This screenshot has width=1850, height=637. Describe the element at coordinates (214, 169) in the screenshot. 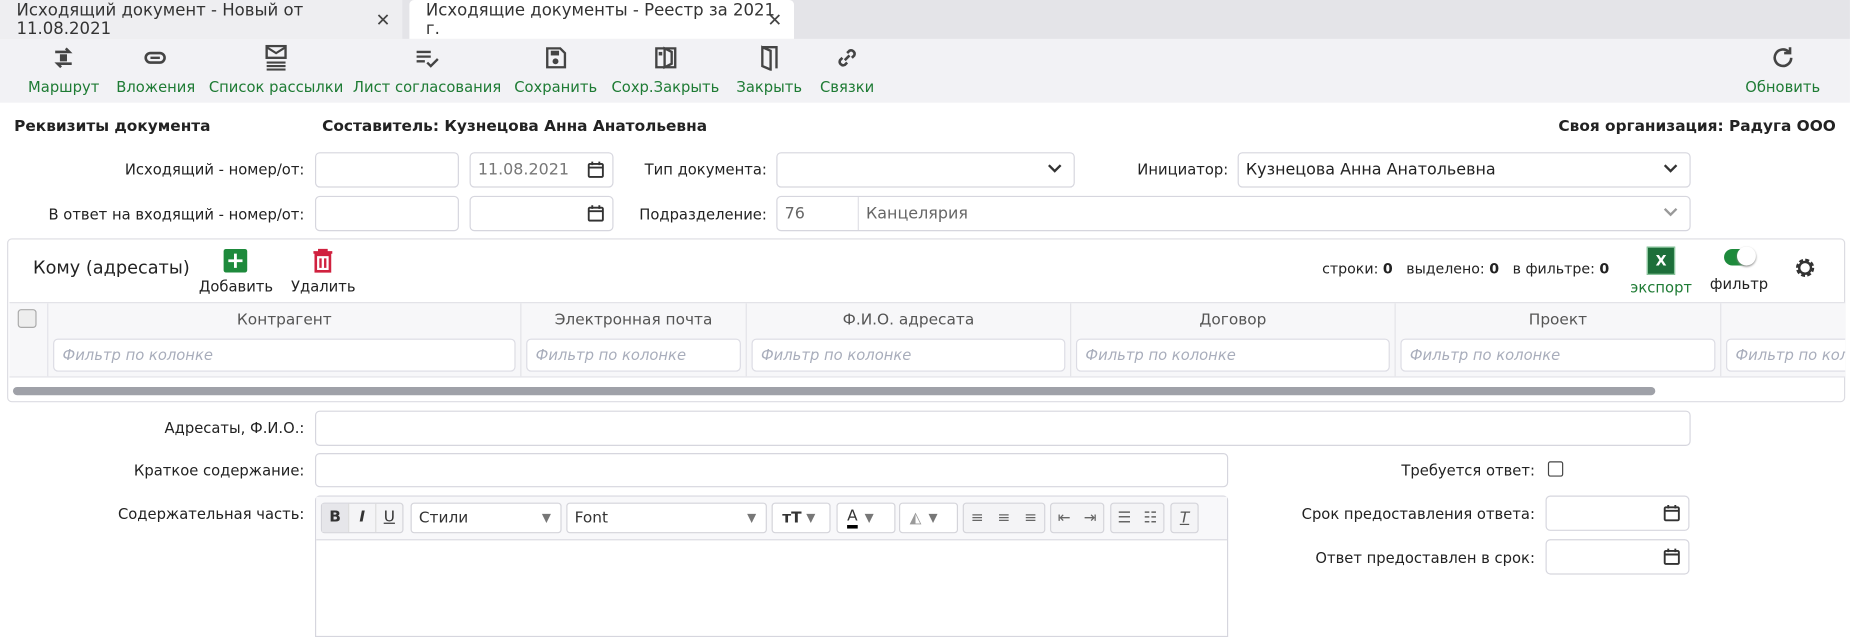

I see `outgoing-label: Исходящий - номер/от:` at that location.